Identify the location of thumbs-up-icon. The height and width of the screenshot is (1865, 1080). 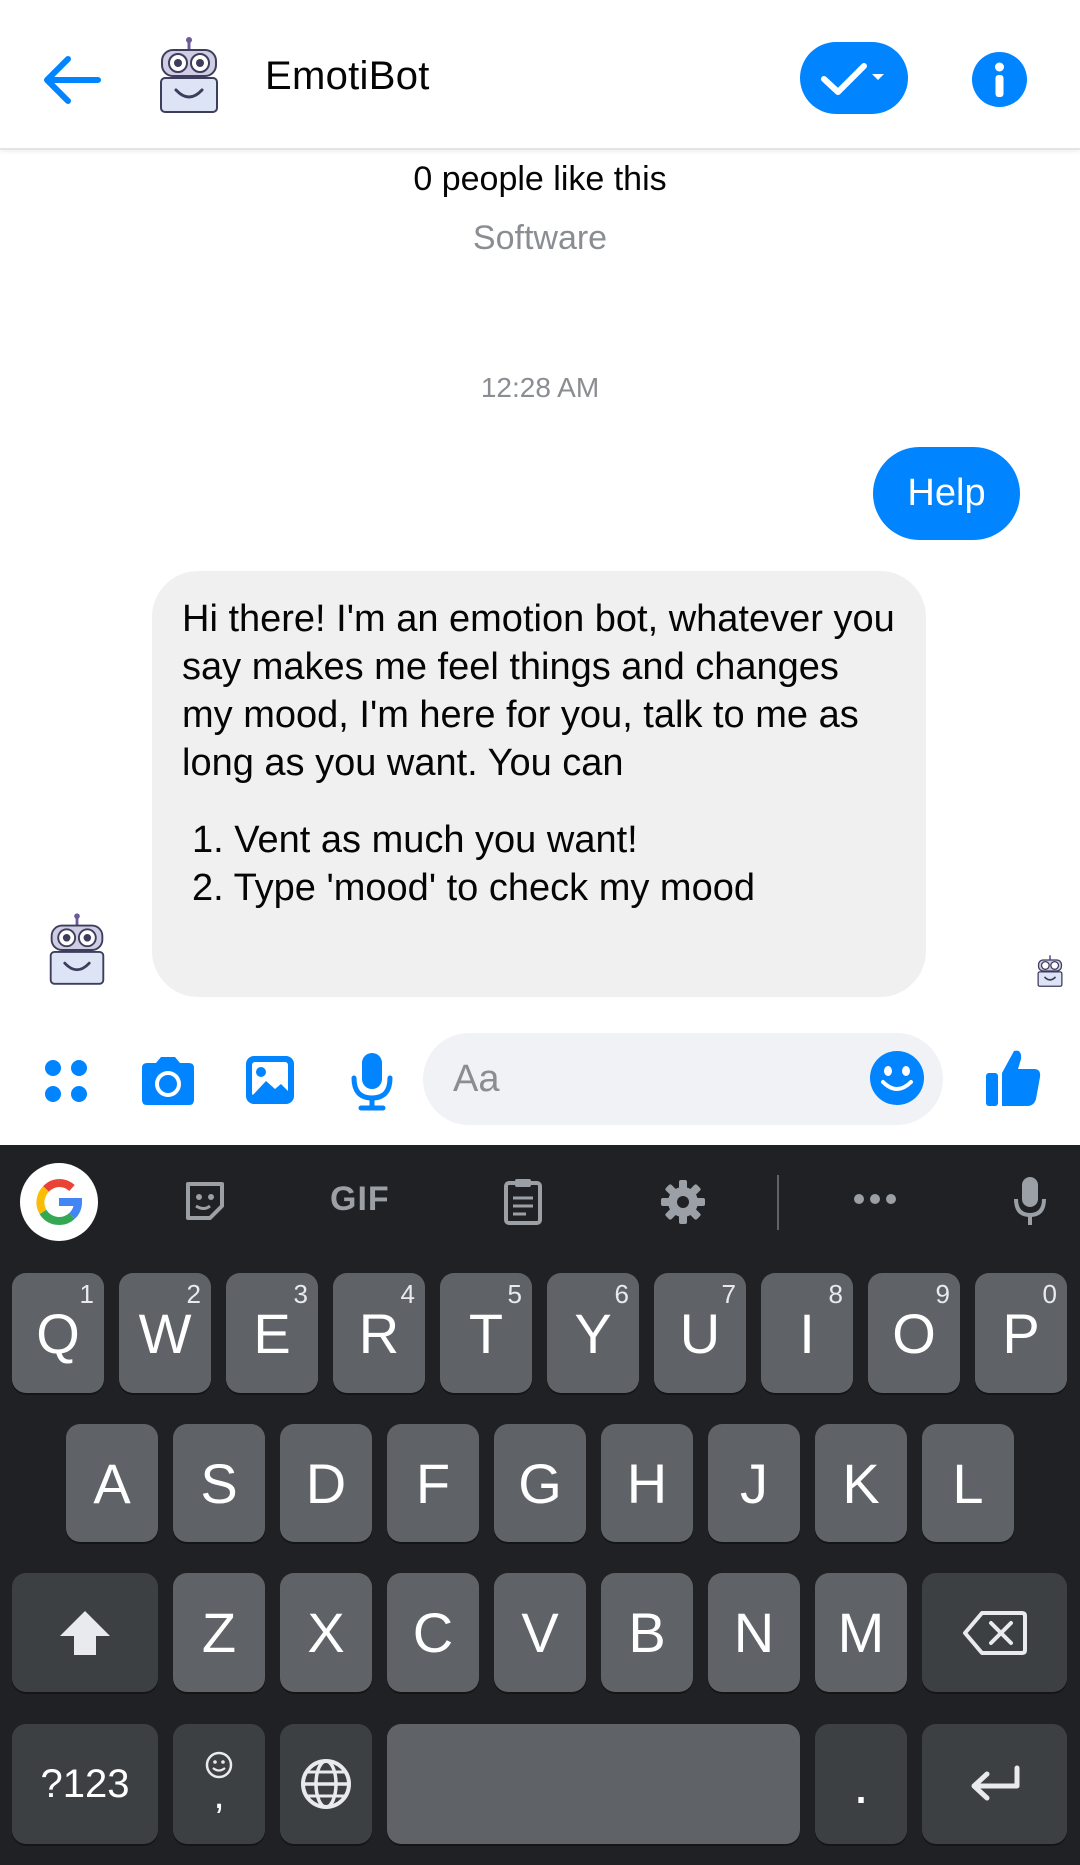
(1013, 1078).